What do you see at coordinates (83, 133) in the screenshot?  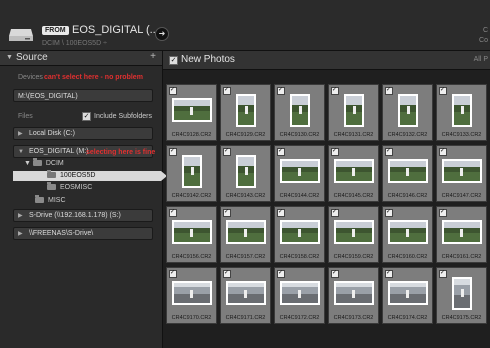 I see `local-disk-row: ▶ Local Disk (C:)` at bounding box center [83, 133].